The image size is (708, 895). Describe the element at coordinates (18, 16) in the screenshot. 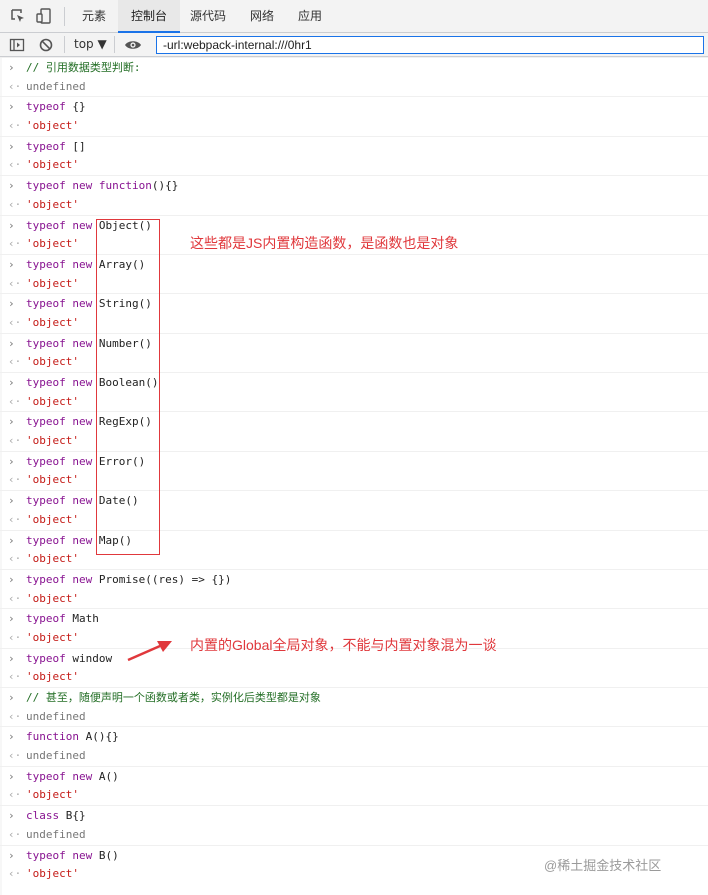

I see `inspect-icon` at that location.